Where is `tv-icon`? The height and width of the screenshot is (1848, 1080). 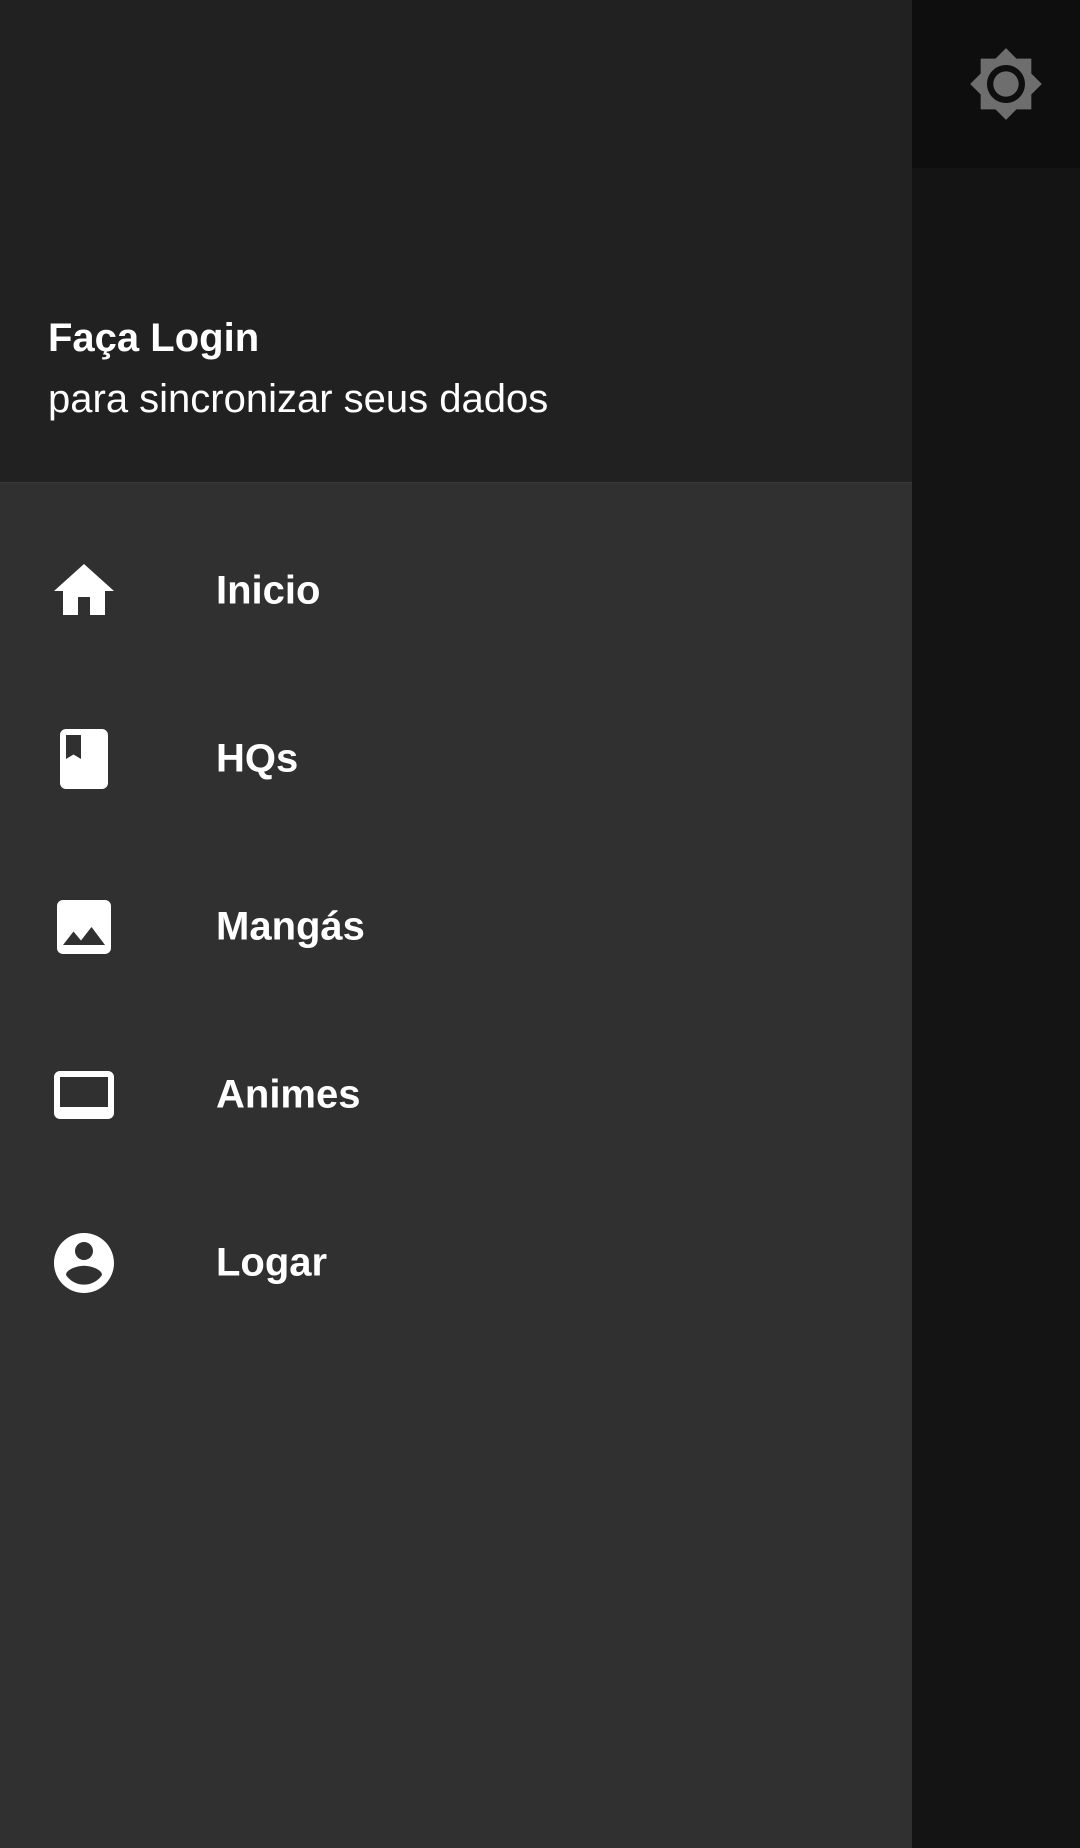 tv-icon is located at coordinates (84, 1095).